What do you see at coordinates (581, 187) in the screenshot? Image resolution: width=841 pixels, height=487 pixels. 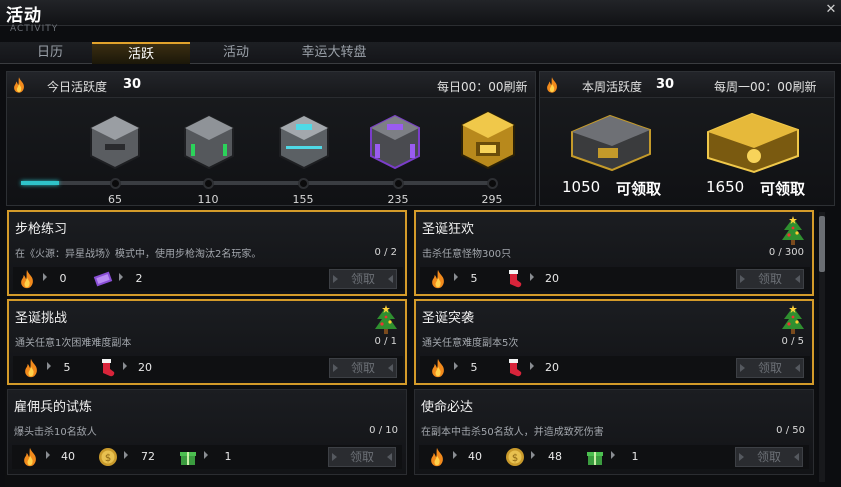 I see `weekly-threshold-1050: 1050` at bounding box center [581, 187].